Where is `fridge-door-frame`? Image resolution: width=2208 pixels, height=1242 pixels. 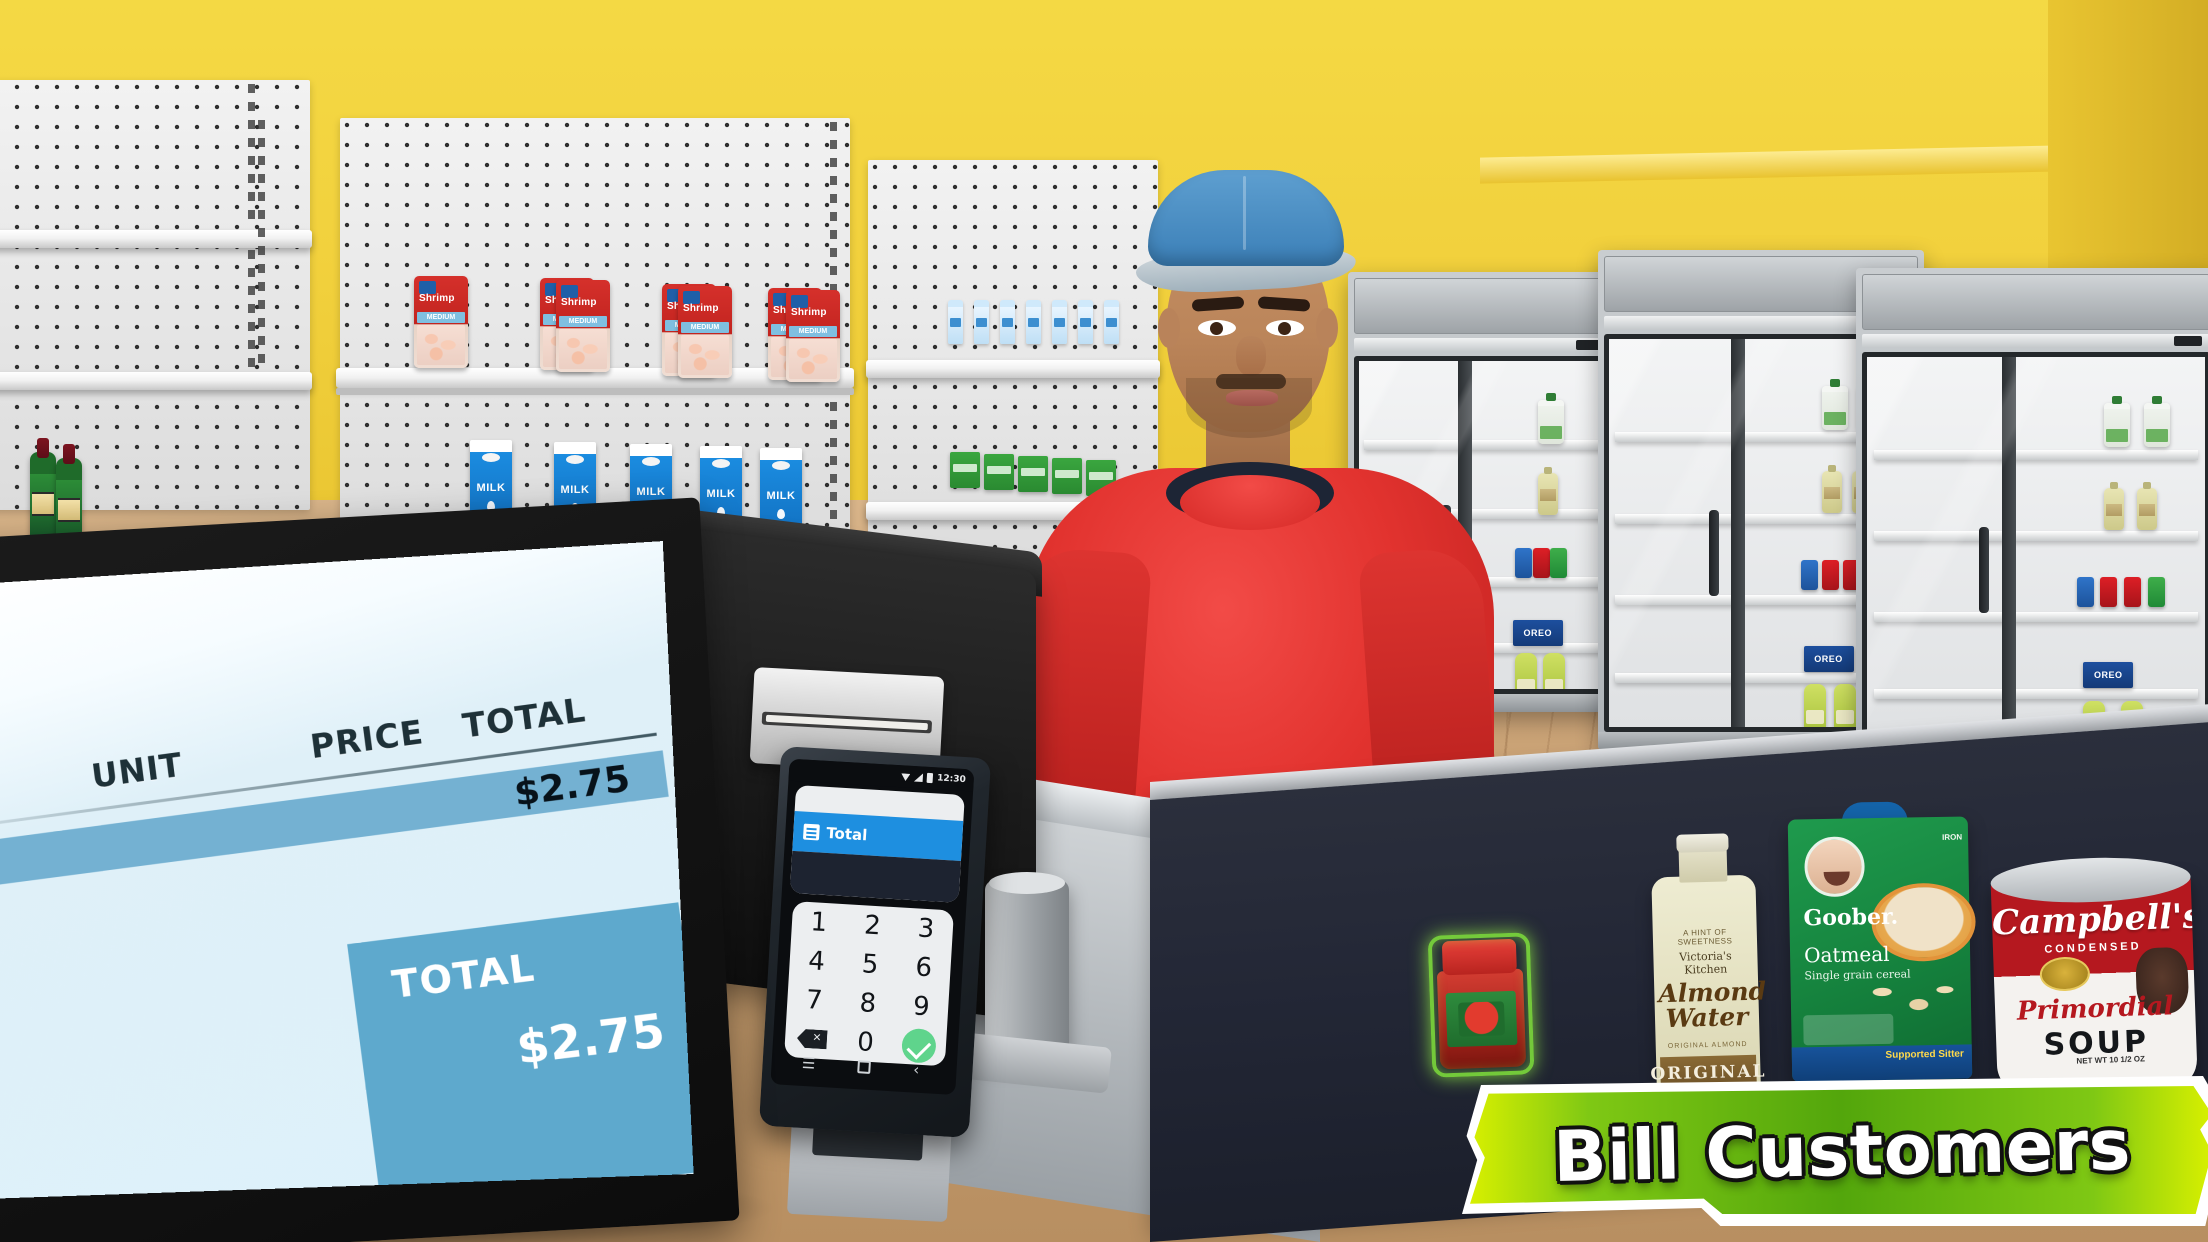 fridge-door-frame is located at coordinates (2009, 550).